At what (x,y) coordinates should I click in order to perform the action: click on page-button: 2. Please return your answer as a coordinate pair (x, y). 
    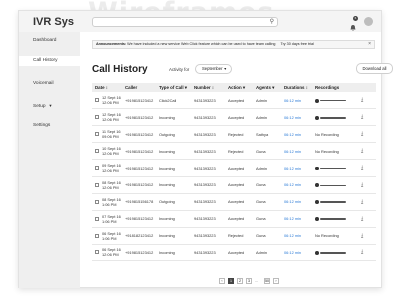
    Looking at the image, I should click on (240, 281).